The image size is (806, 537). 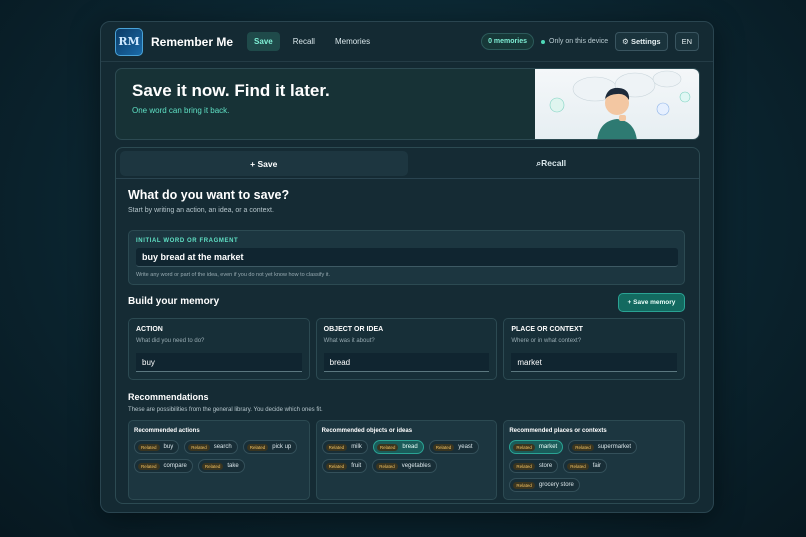 I want to click on chip-label: compare, so click(x=175, y=466).